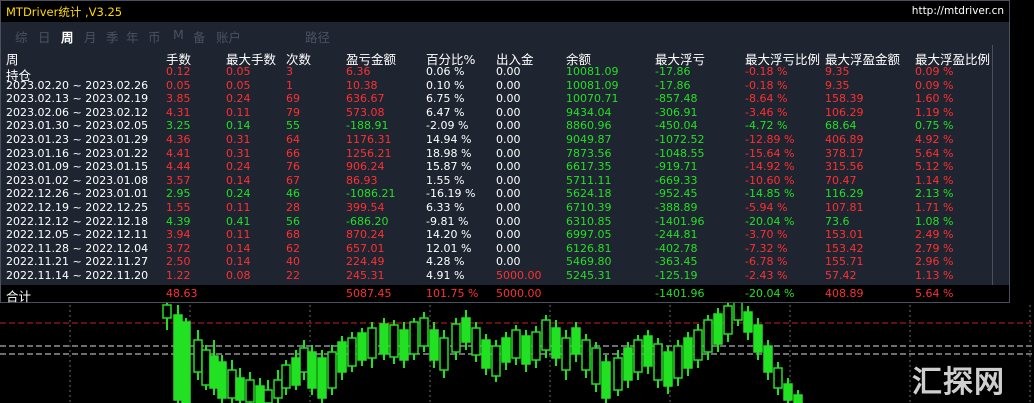 This screenshot has height=403, width=1034. What do you see at coordinates (293, 112) in the screenshot?
I see `table-cell: 79` at bounding box center [293, 112].